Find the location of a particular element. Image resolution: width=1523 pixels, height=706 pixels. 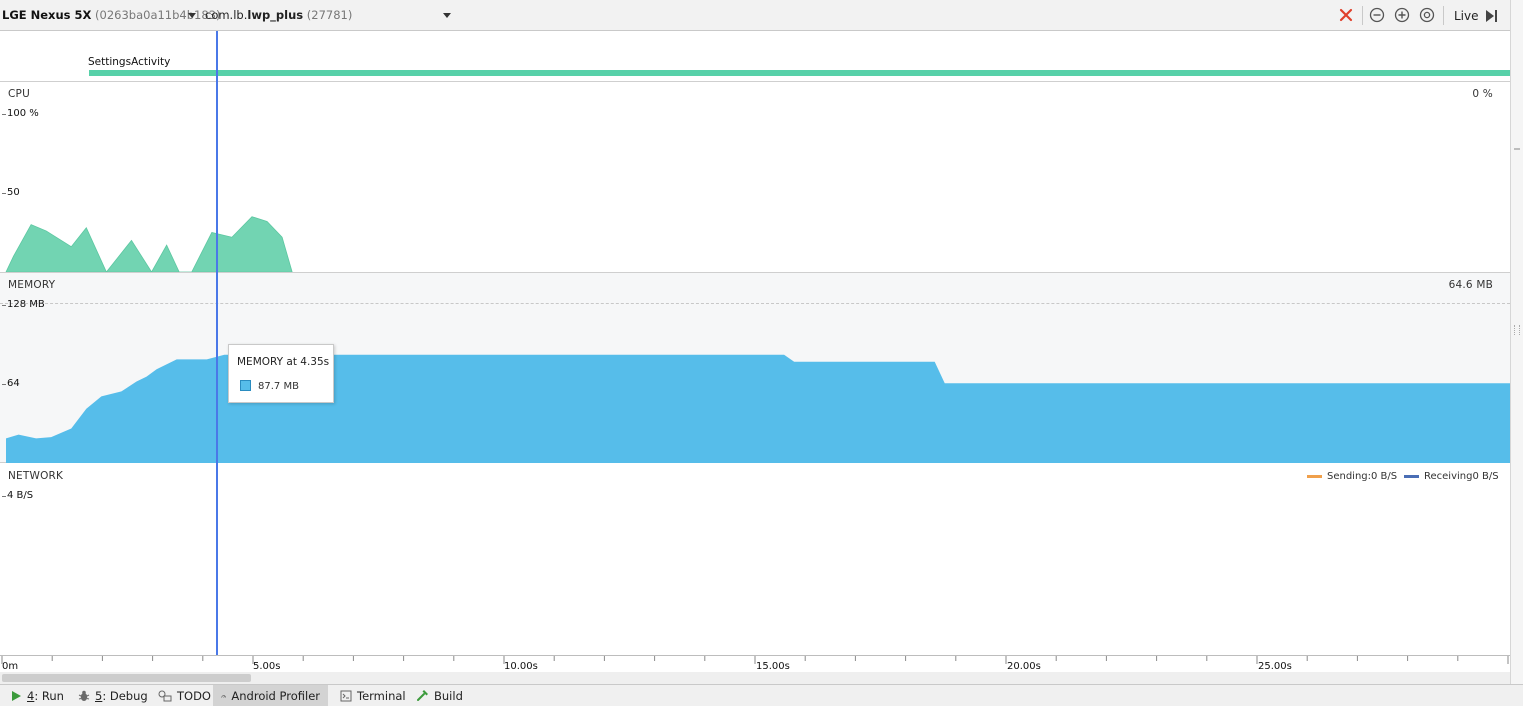

process-dropdown-icon is located at coordinates (447, 15).